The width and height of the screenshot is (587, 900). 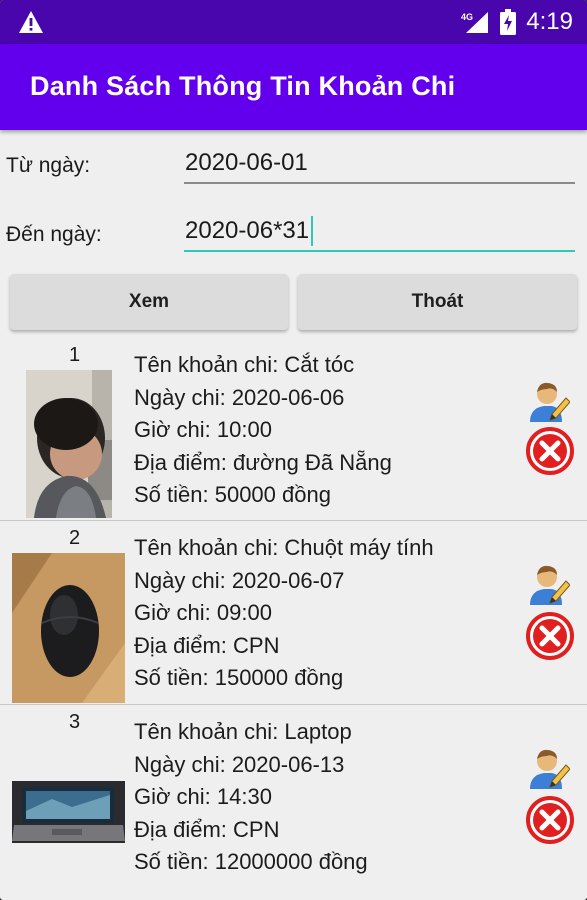 I want to click on item-time: Giờ chi: 10:00, so click(x=203, y=429).